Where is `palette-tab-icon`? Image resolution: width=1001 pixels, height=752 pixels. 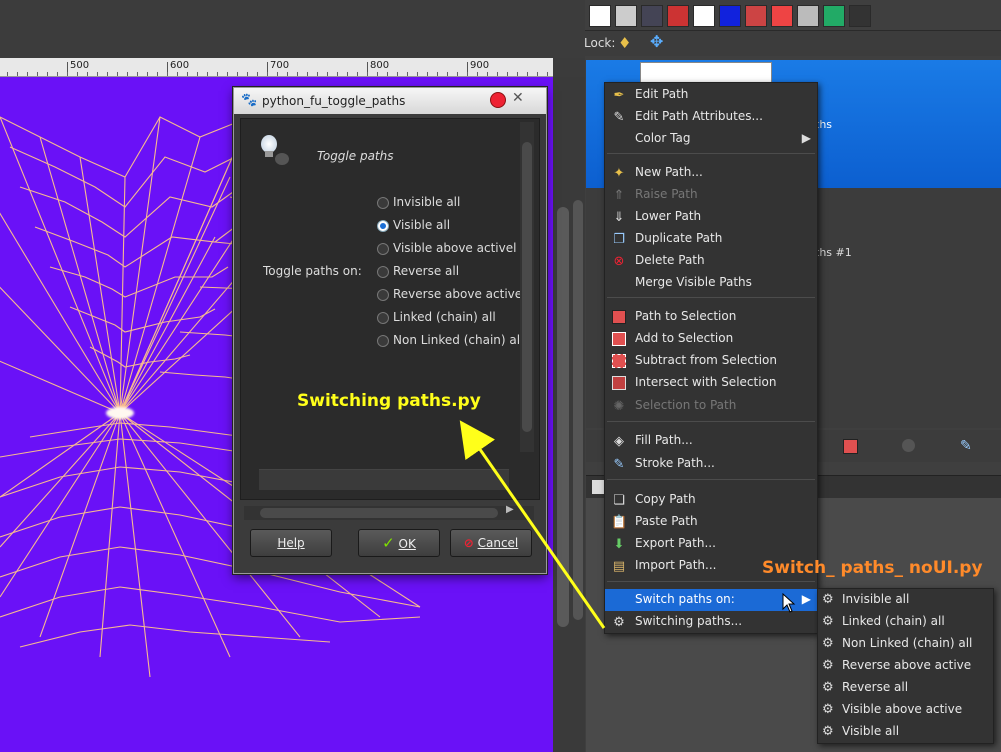 palette-tab-icon is located at coordinates (756, 16).